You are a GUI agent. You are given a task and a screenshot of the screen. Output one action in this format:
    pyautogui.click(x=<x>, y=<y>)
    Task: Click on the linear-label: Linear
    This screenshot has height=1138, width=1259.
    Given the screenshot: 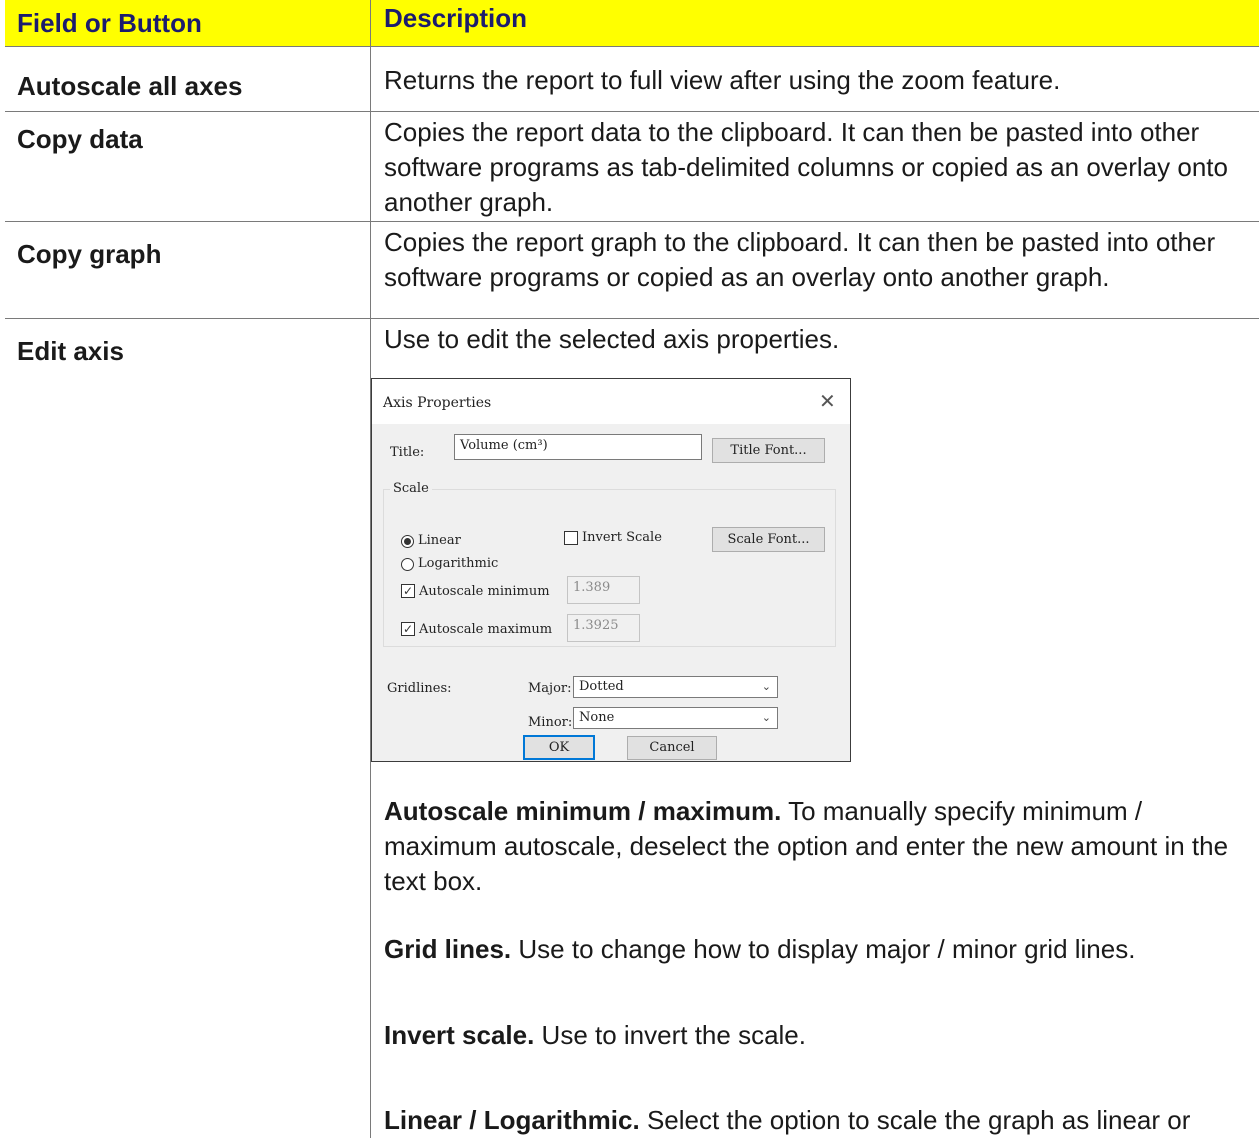 What is the action you would take?
    pyautogui.click(x=439, y=540)
    